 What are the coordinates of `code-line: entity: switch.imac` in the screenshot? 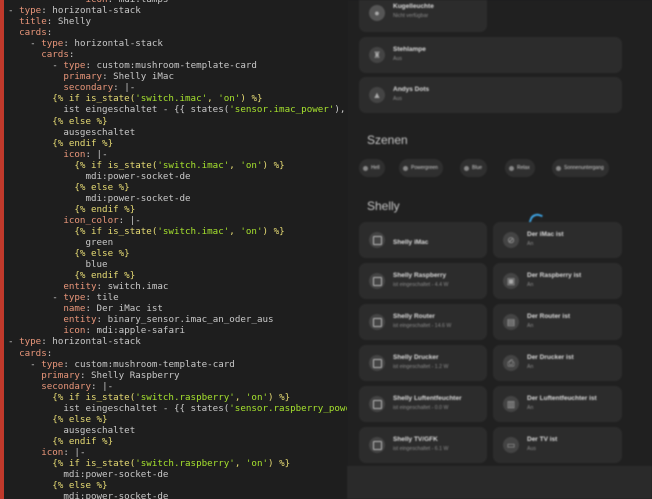 It's located at (177, 286).